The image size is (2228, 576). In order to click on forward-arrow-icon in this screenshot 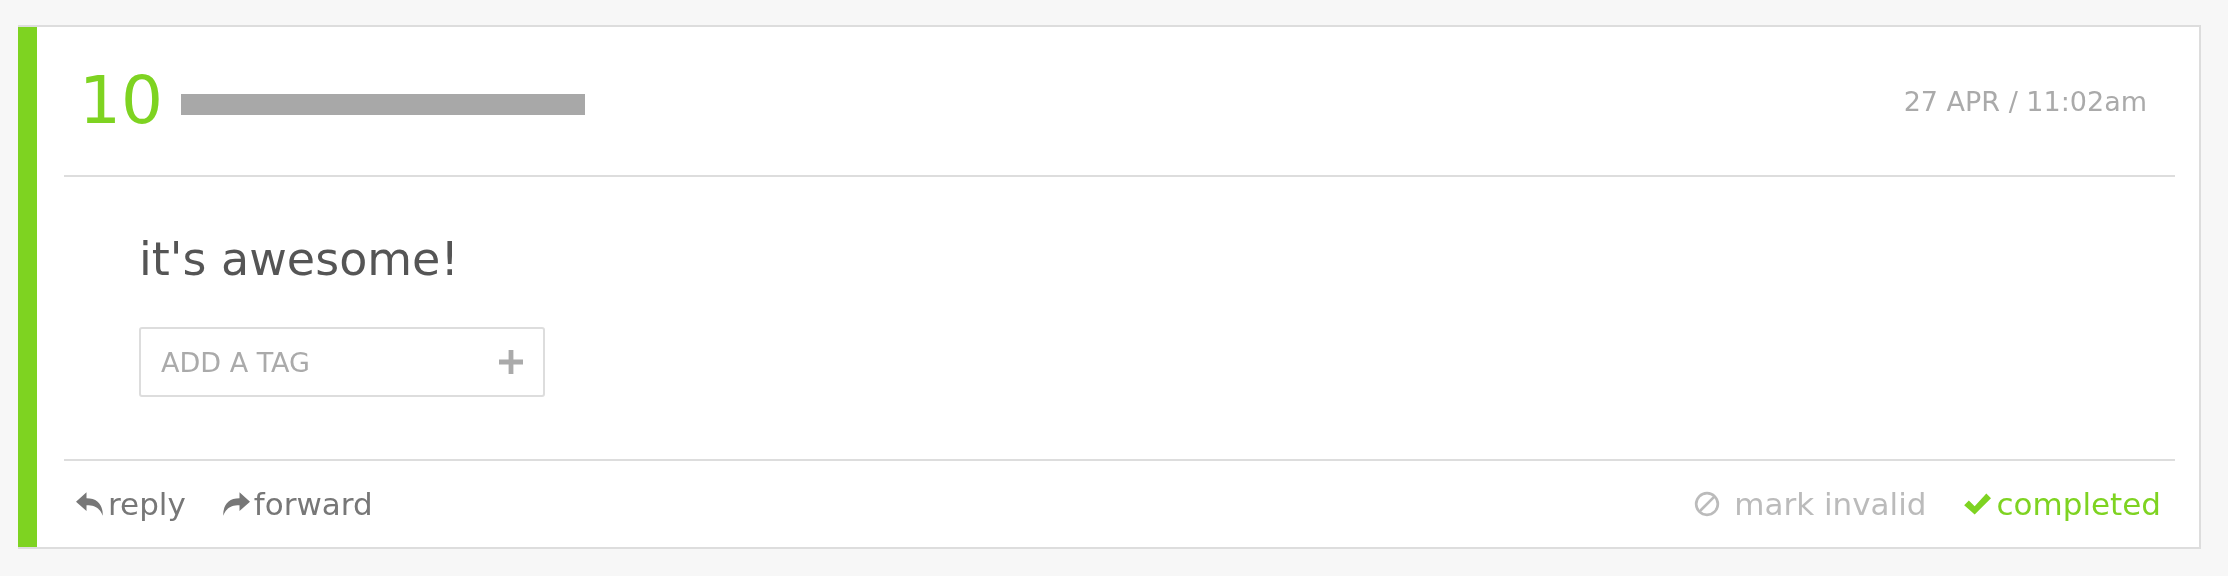, I will do `click(235, 504)`.